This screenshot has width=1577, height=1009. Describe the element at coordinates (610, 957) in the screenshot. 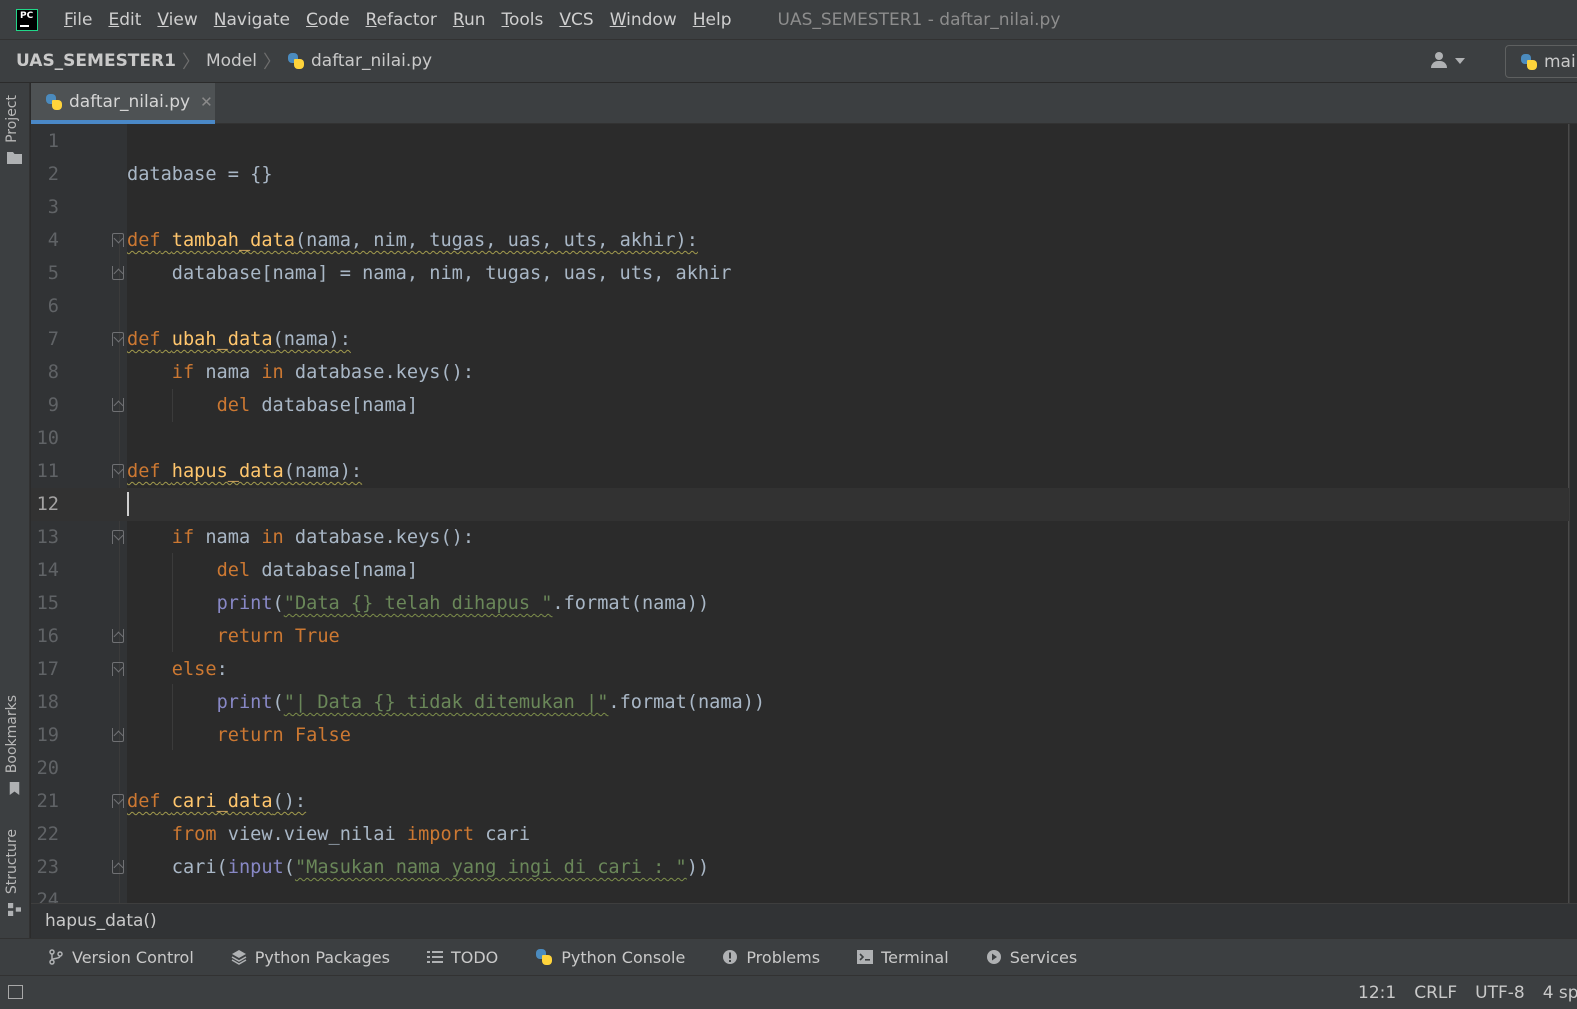

I see `python-console-tool-button: Python Console` at that location.